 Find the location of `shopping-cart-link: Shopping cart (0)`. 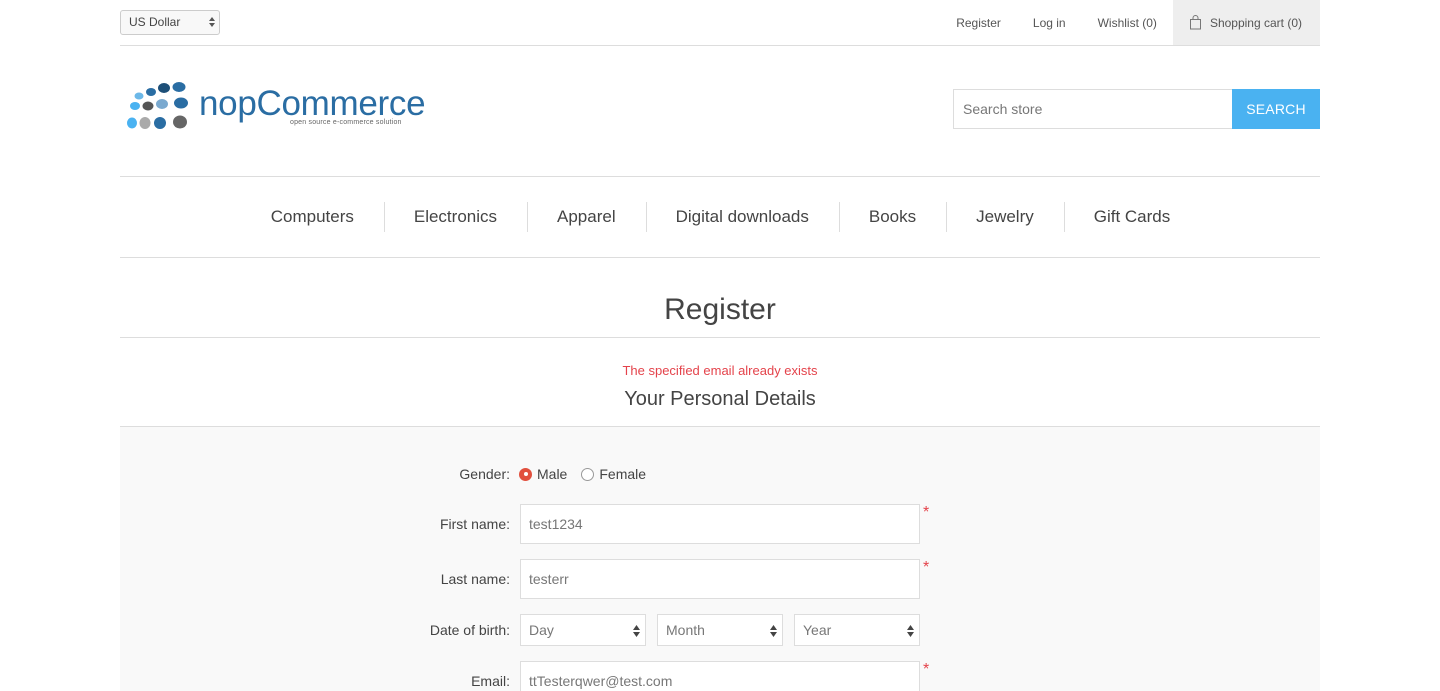

shopping-cart-link: Shopping cart (0) is located at coordinates (1246, 22).